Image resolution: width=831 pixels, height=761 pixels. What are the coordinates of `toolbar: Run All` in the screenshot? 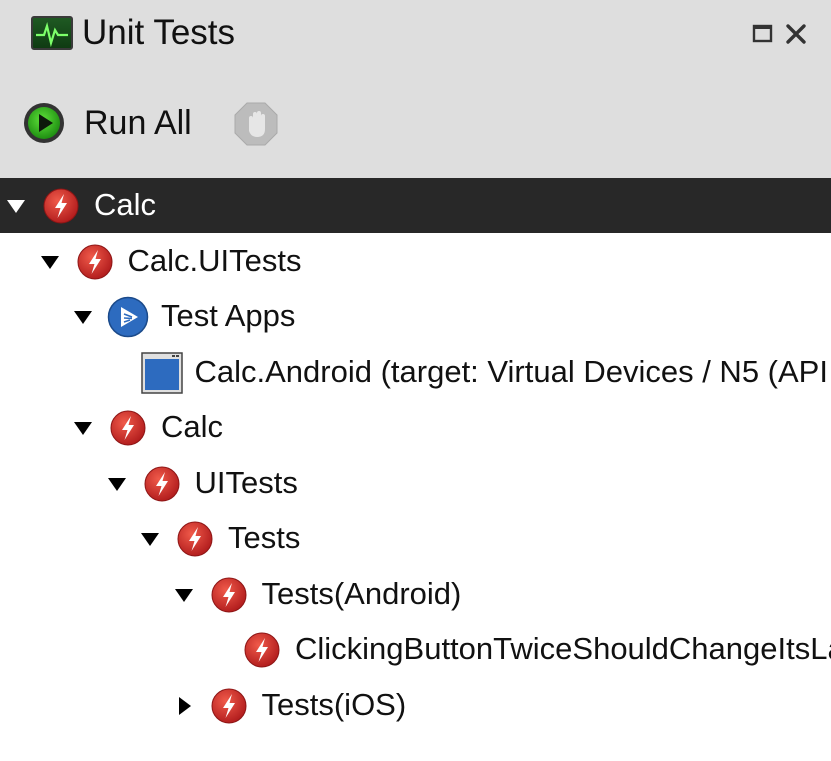 It's located at (415, 124).